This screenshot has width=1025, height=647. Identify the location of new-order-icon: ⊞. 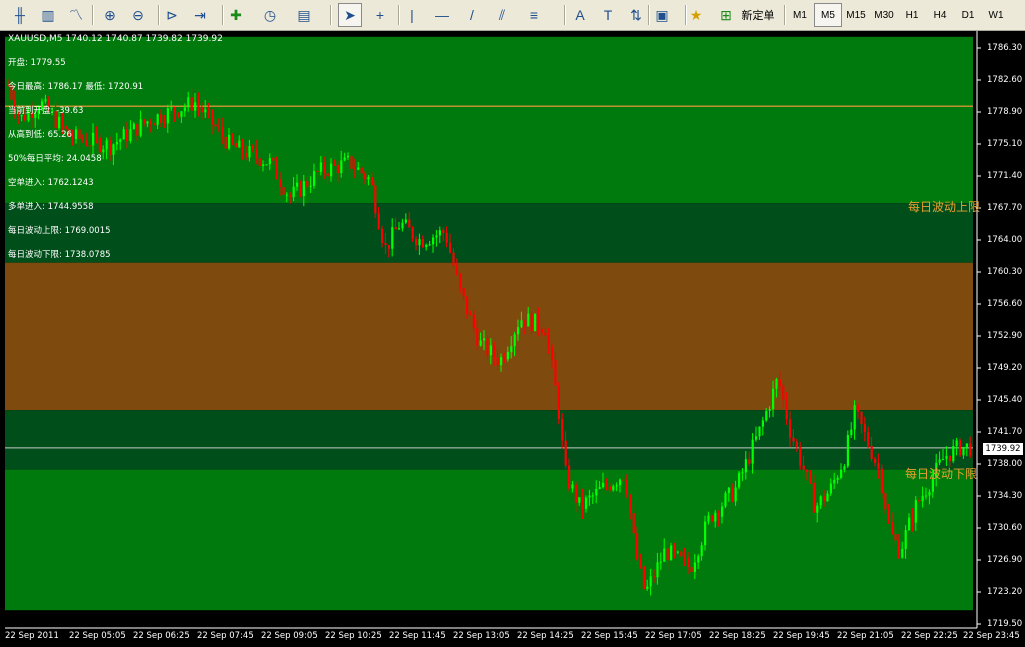
(726, 14).